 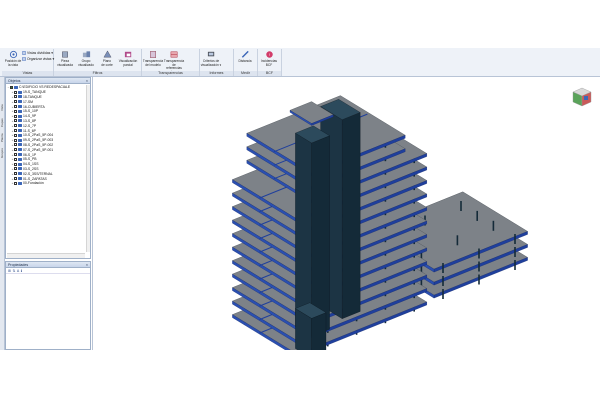 What do you see at coordinates (170, 73) in the screenshot?
I see `ribbon-group-label: Transparencias` at bounding box center [170, 73].